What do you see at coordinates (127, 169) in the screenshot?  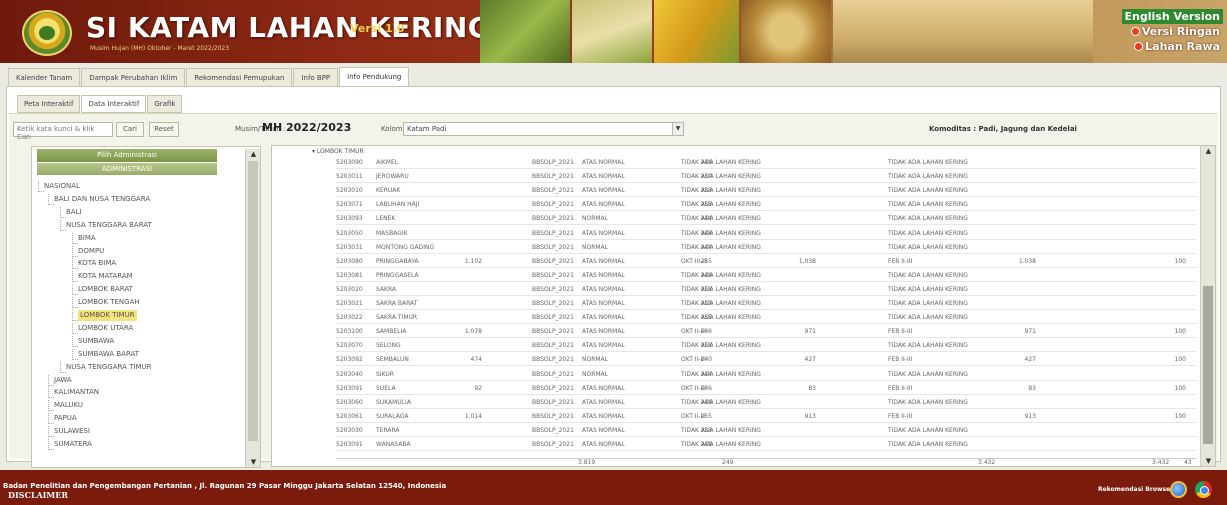 I see `tree-header-administrasi: ADMINISTRASI` at bounding box center [127, 169].